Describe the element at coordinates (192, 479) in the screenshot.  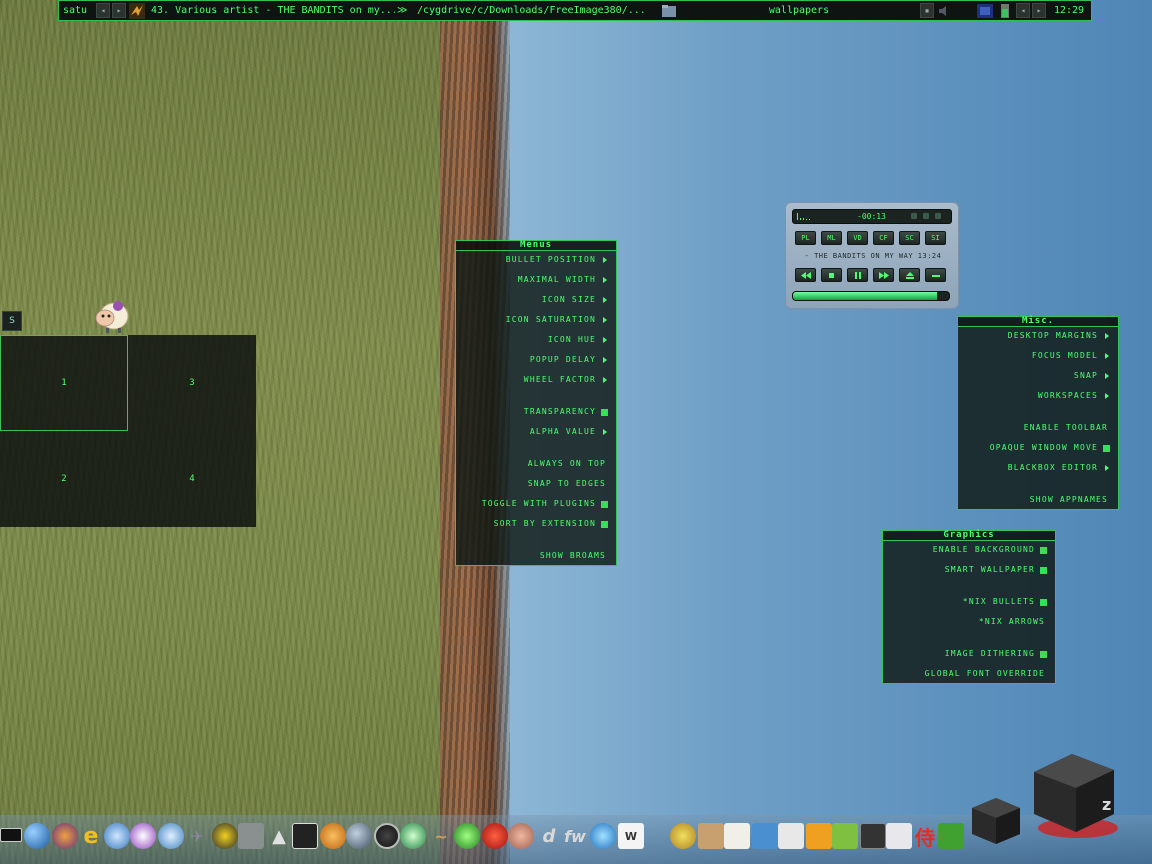
I see `pager-workspace-4: 4` at that location.